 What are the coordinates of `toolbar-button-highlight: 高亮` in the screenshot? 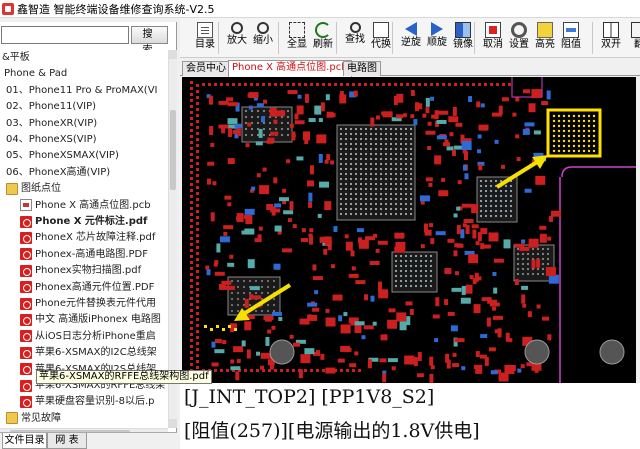 It's located at (545, 38).